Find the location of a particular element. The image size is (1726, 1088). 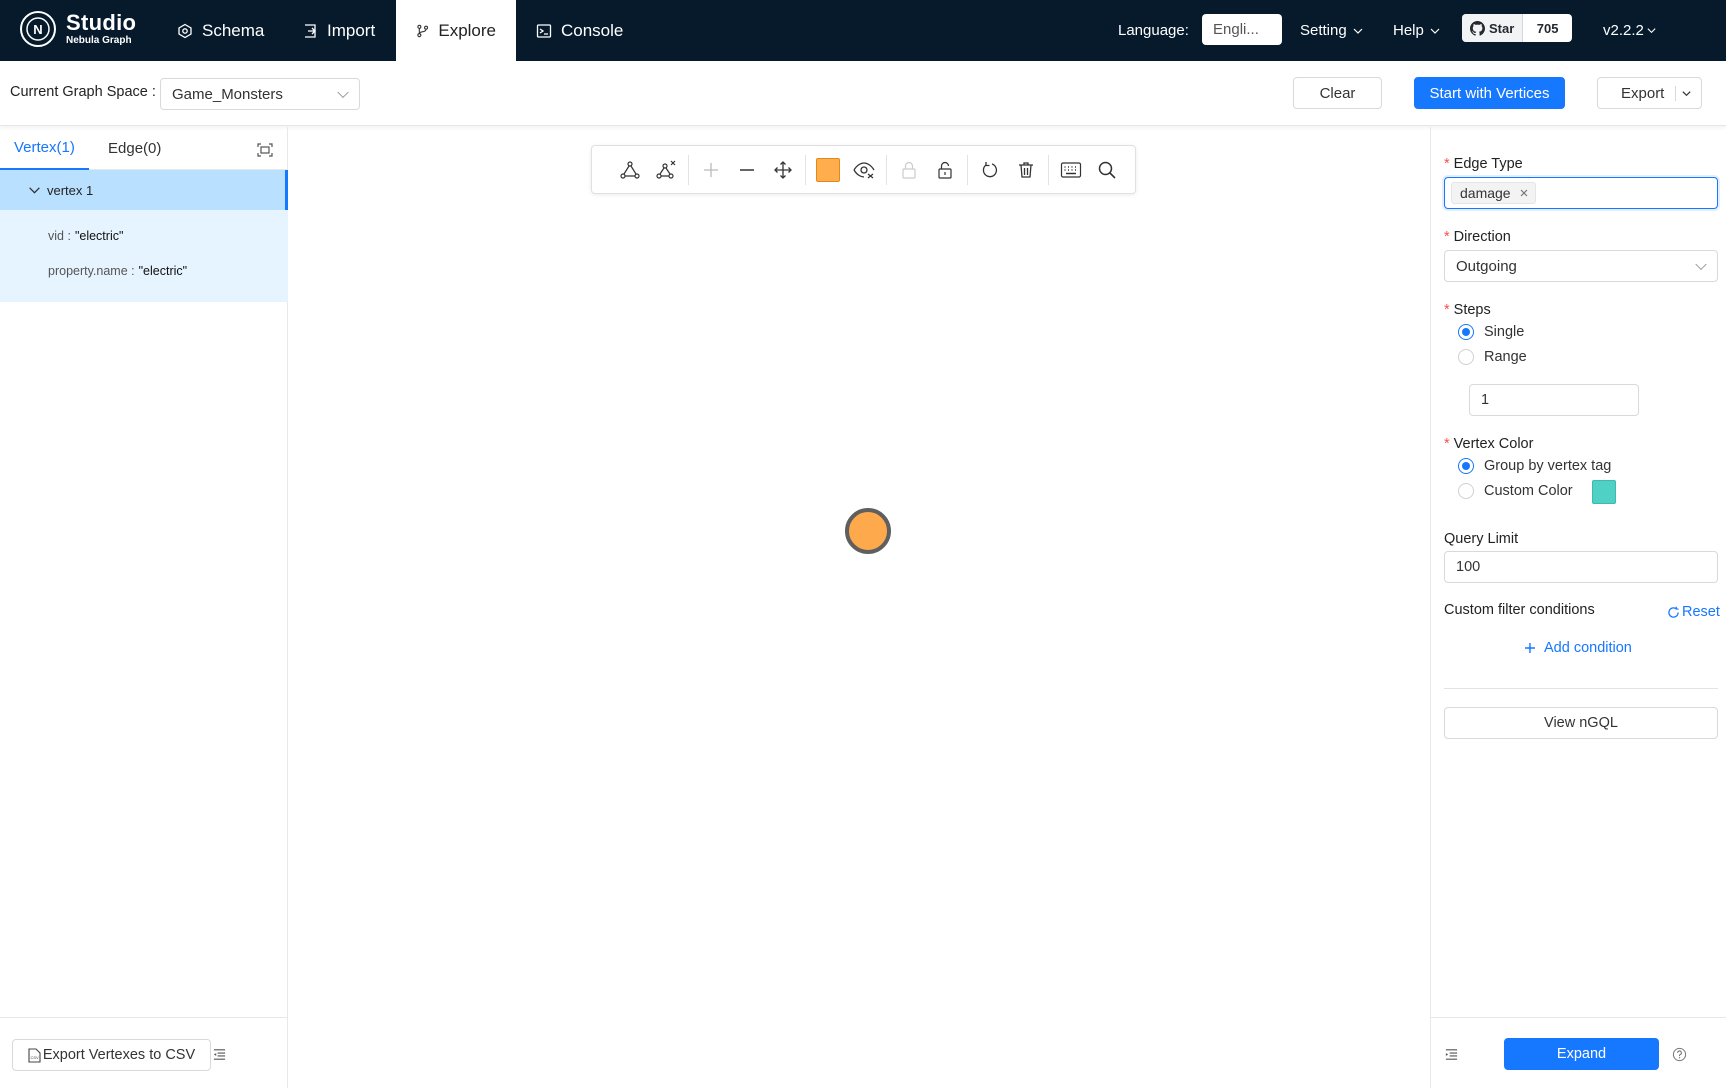

undo-tool is located at coordinates (990, 170).